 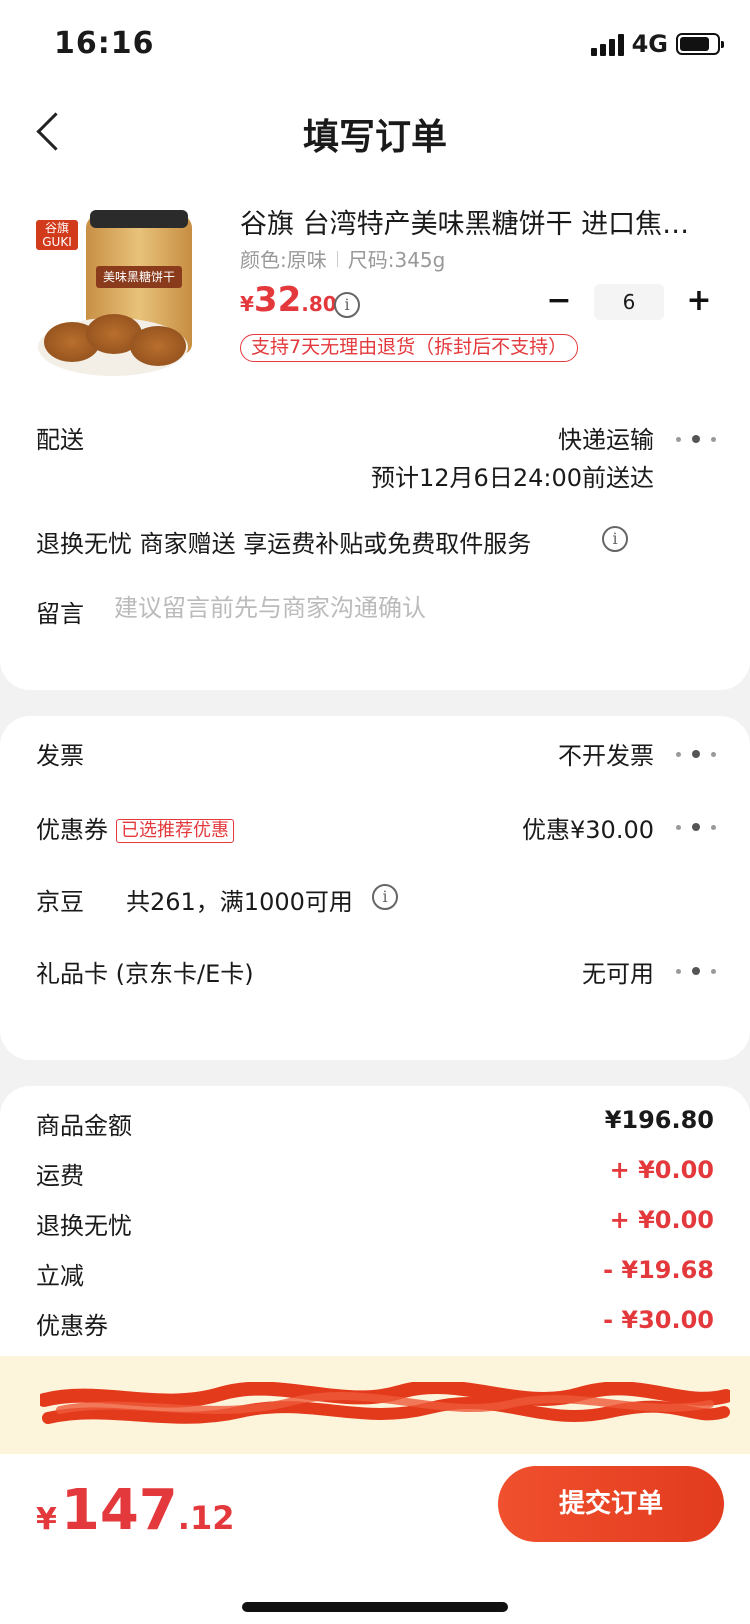 I want to click on coupon-label: 优惠券, so click(x=72, y=830).